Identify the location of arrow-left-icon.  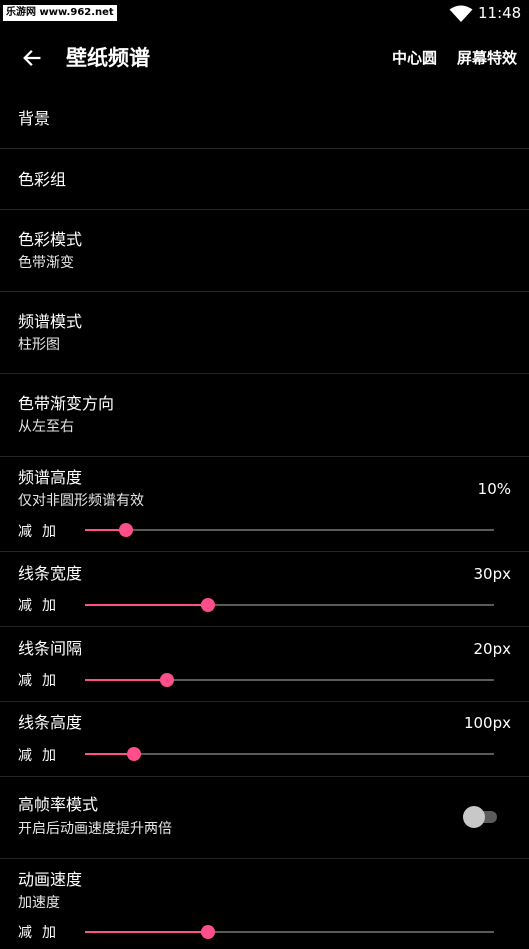
(32, 58).